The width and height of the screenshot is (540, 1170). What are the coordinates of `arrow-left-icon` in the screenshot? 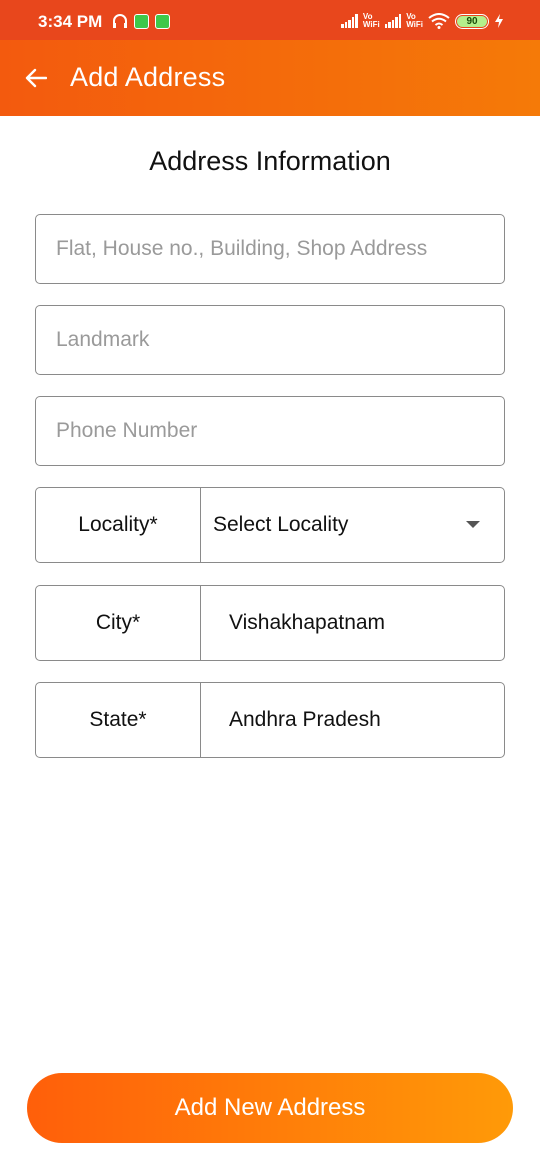 It's located at (36, 78).